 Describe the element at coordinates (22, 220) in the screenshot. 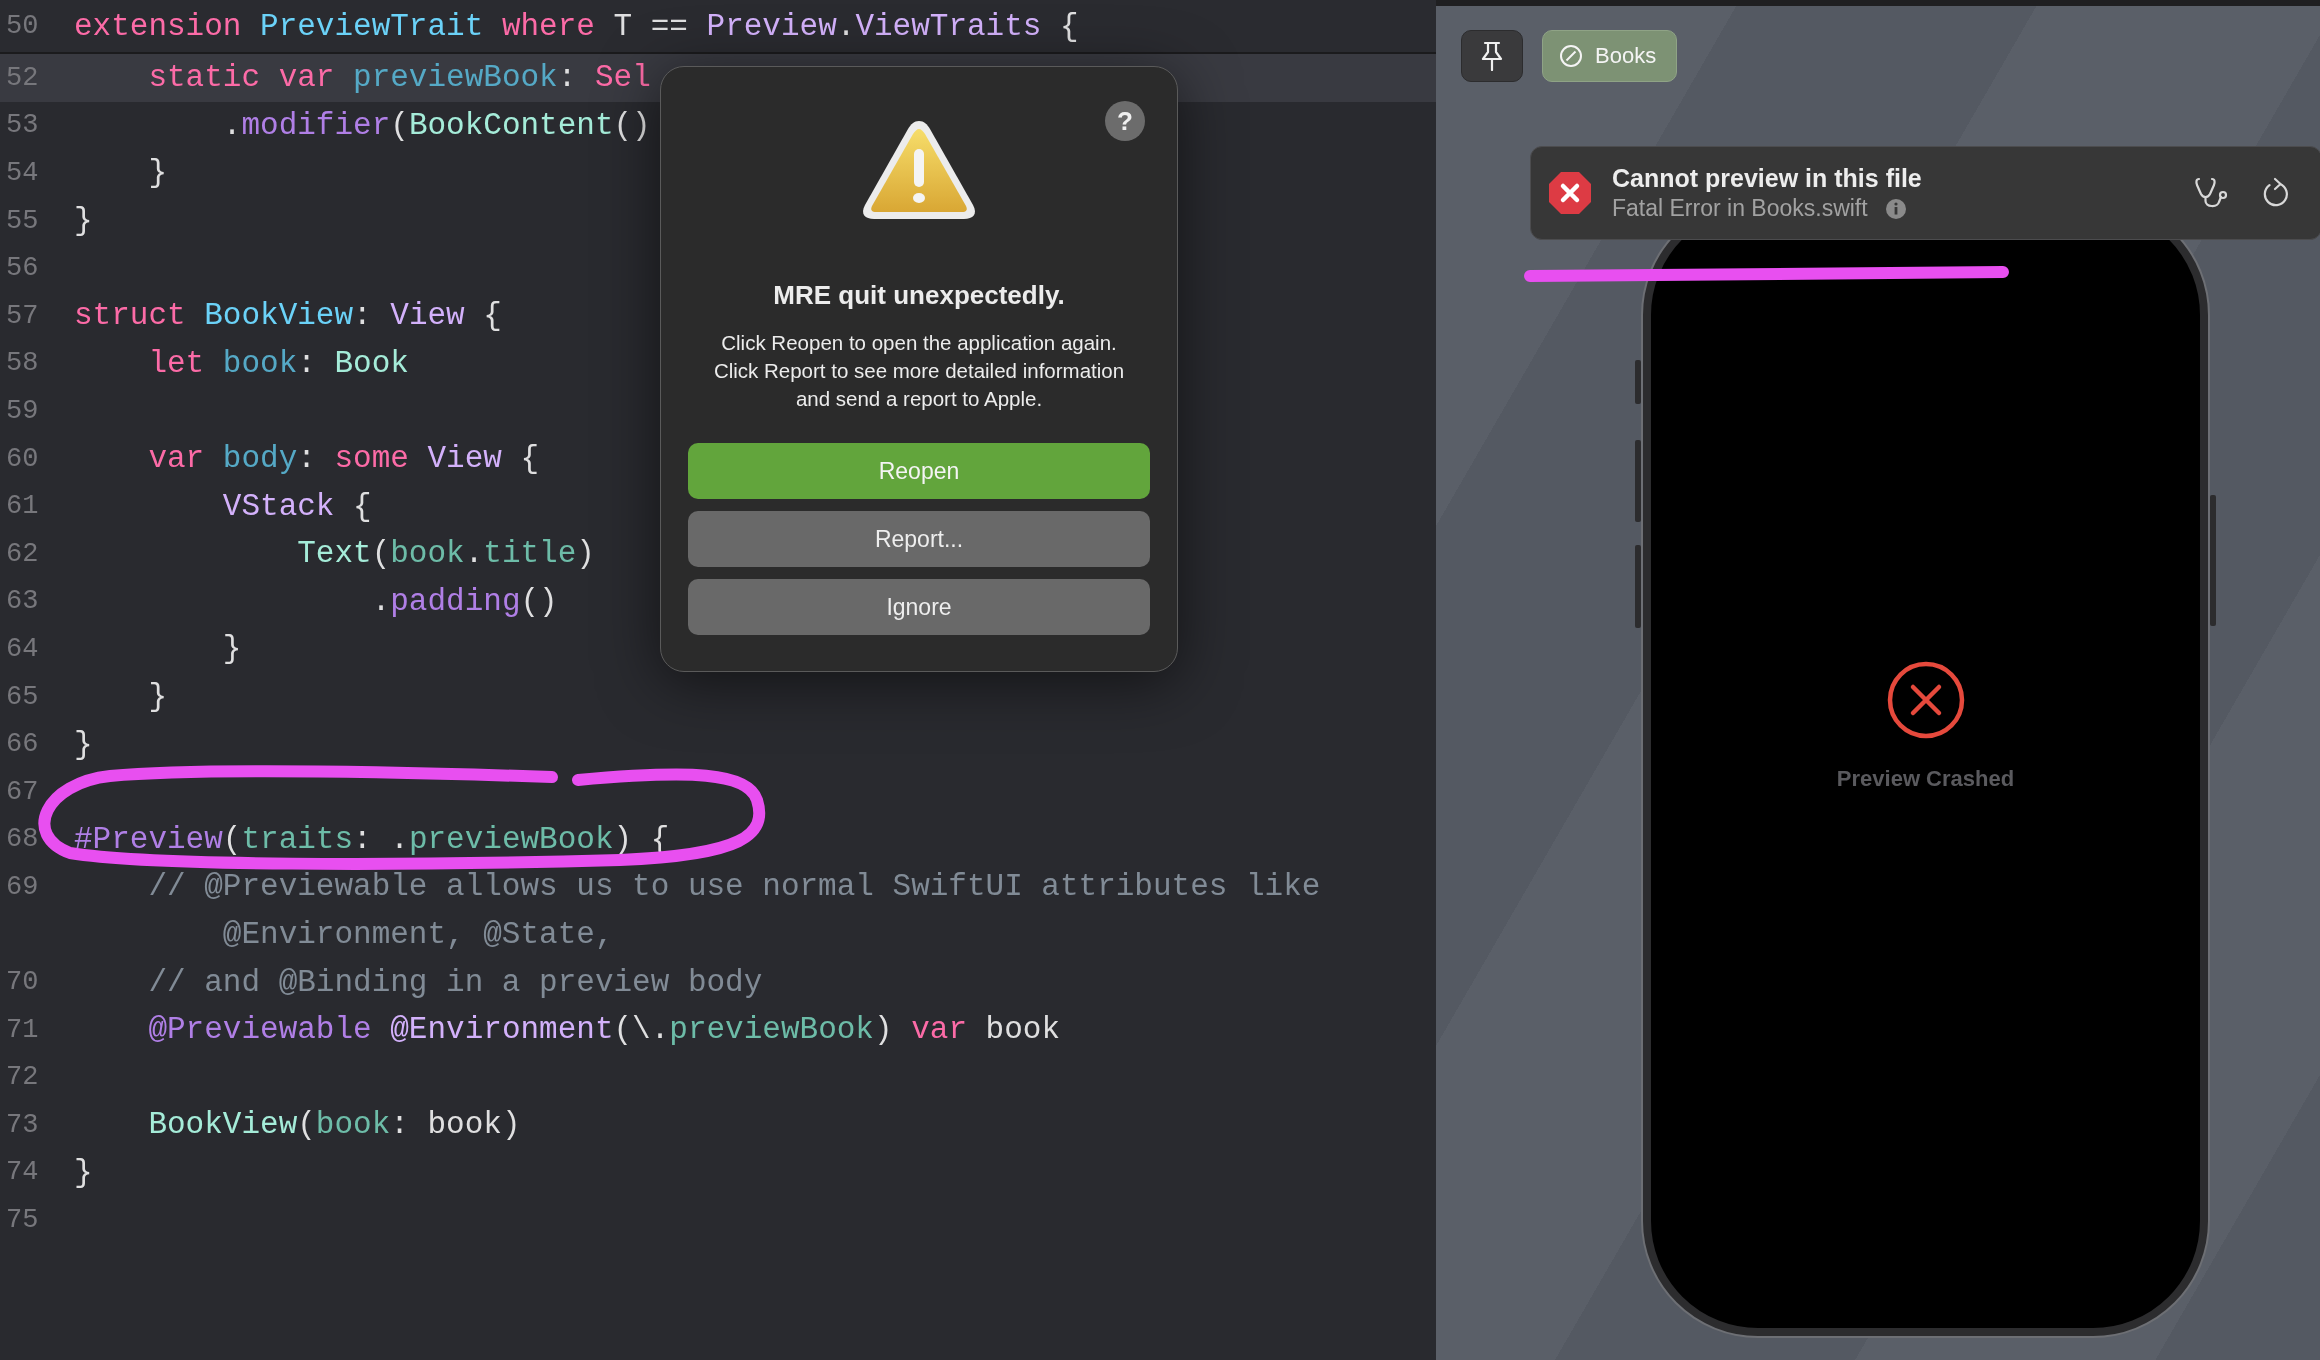

I see `line-number: 55` at that location.